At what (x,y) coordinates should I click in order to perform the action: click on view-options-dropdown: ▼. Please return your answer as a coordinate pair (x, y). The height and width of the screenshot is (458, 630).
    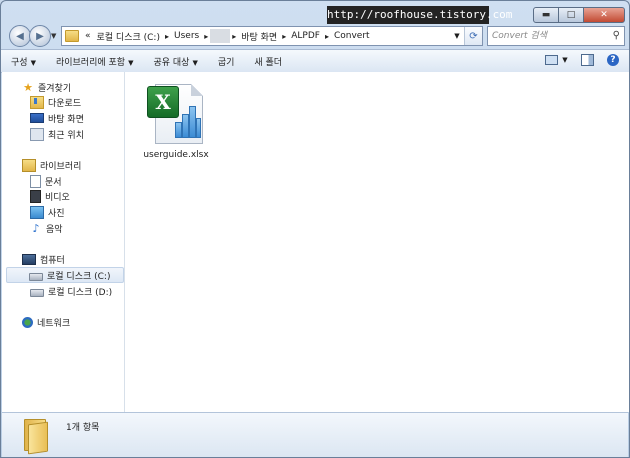
    Looking at the image, I should click on (565, 60).